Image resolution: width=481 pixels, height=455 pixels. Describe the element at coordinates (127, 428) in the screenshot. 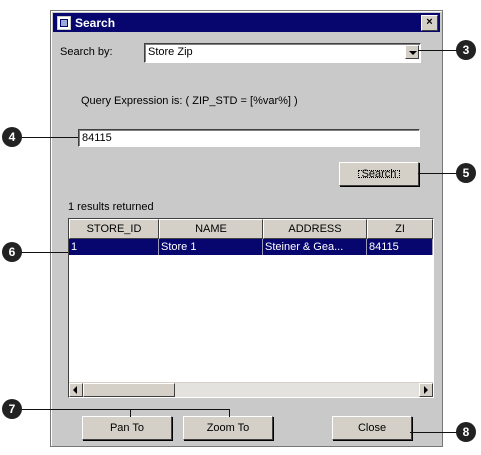

I see `pan-to-button: Pan To` at that location.